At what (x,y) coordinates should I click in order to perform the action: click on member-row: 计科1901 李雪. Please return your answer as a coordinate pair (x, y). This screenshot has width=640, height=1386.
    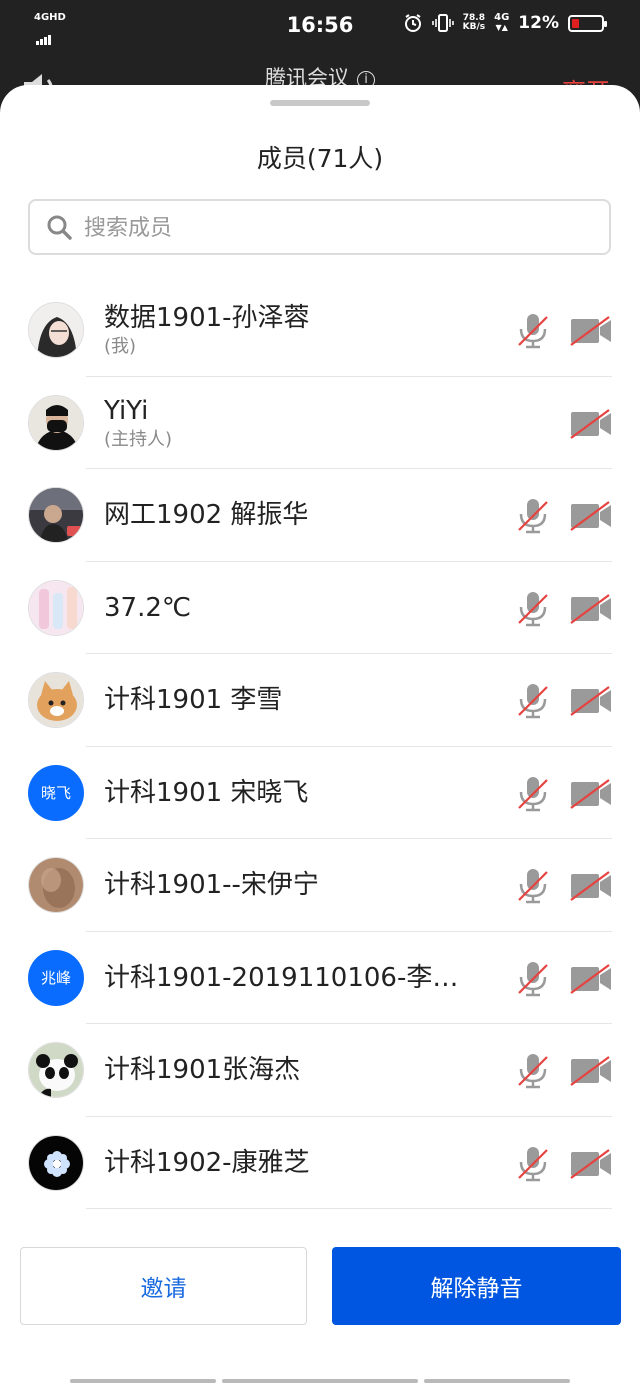
    Looking at the image, I should click on (320, 700).